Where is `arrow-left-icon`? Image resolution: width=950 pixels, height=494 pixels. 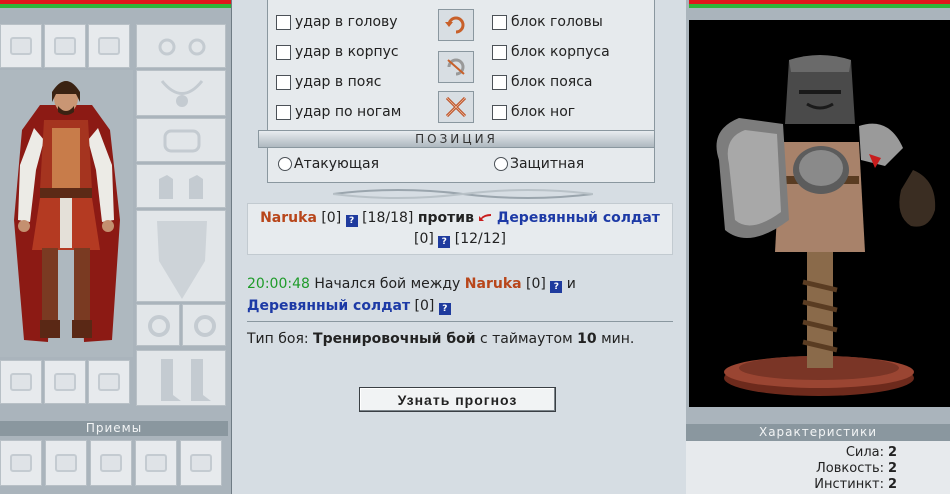
arrow-left-icon is located at coordinates (485, 217).